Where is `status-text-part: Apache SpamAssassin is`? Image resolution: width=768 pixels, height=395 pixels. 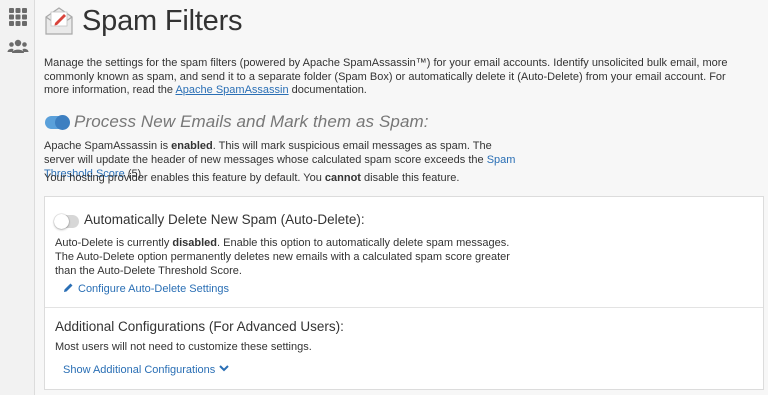 status-text-part: Apache SpamAssassin is is located at coordinates (108, 146).